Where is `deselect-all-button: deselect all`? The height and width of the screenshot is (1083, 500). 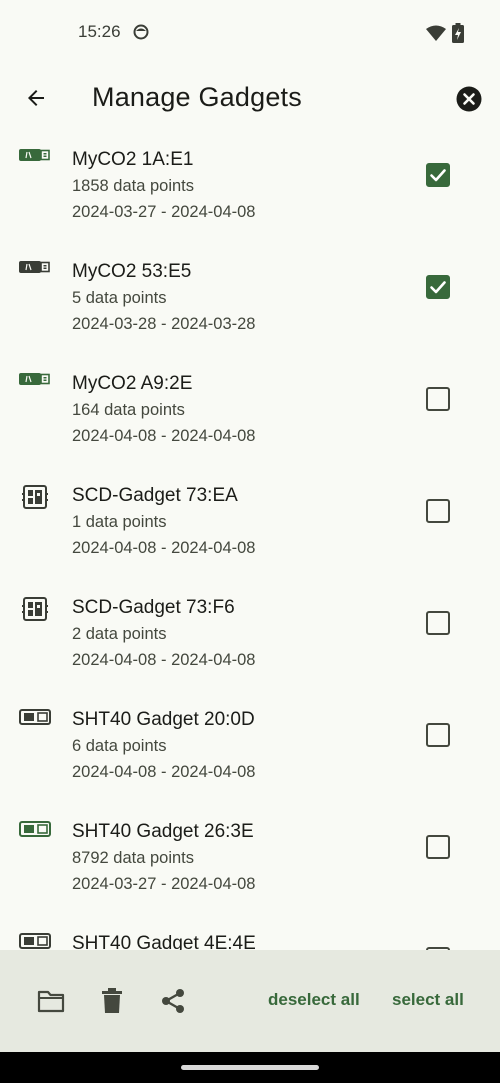 deselect-all-button: deselect all is located at coordinates (314, 1000).